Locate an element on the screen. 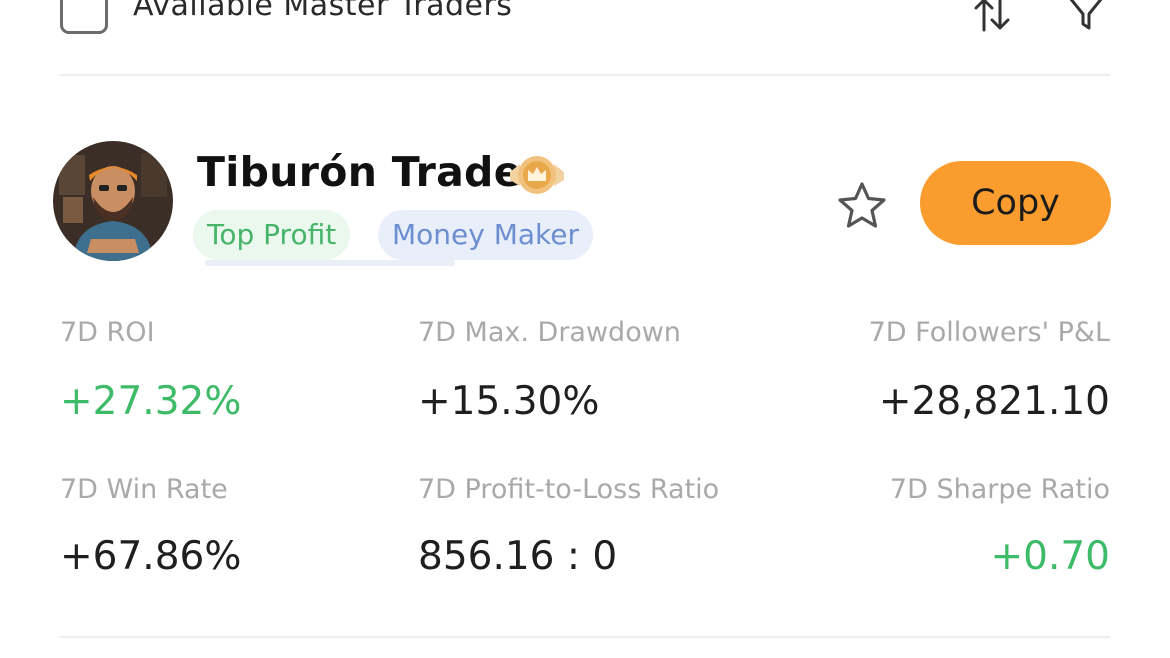  metric-value-followers-pnl: +28,821.10 is located at coordinates (994, 401).